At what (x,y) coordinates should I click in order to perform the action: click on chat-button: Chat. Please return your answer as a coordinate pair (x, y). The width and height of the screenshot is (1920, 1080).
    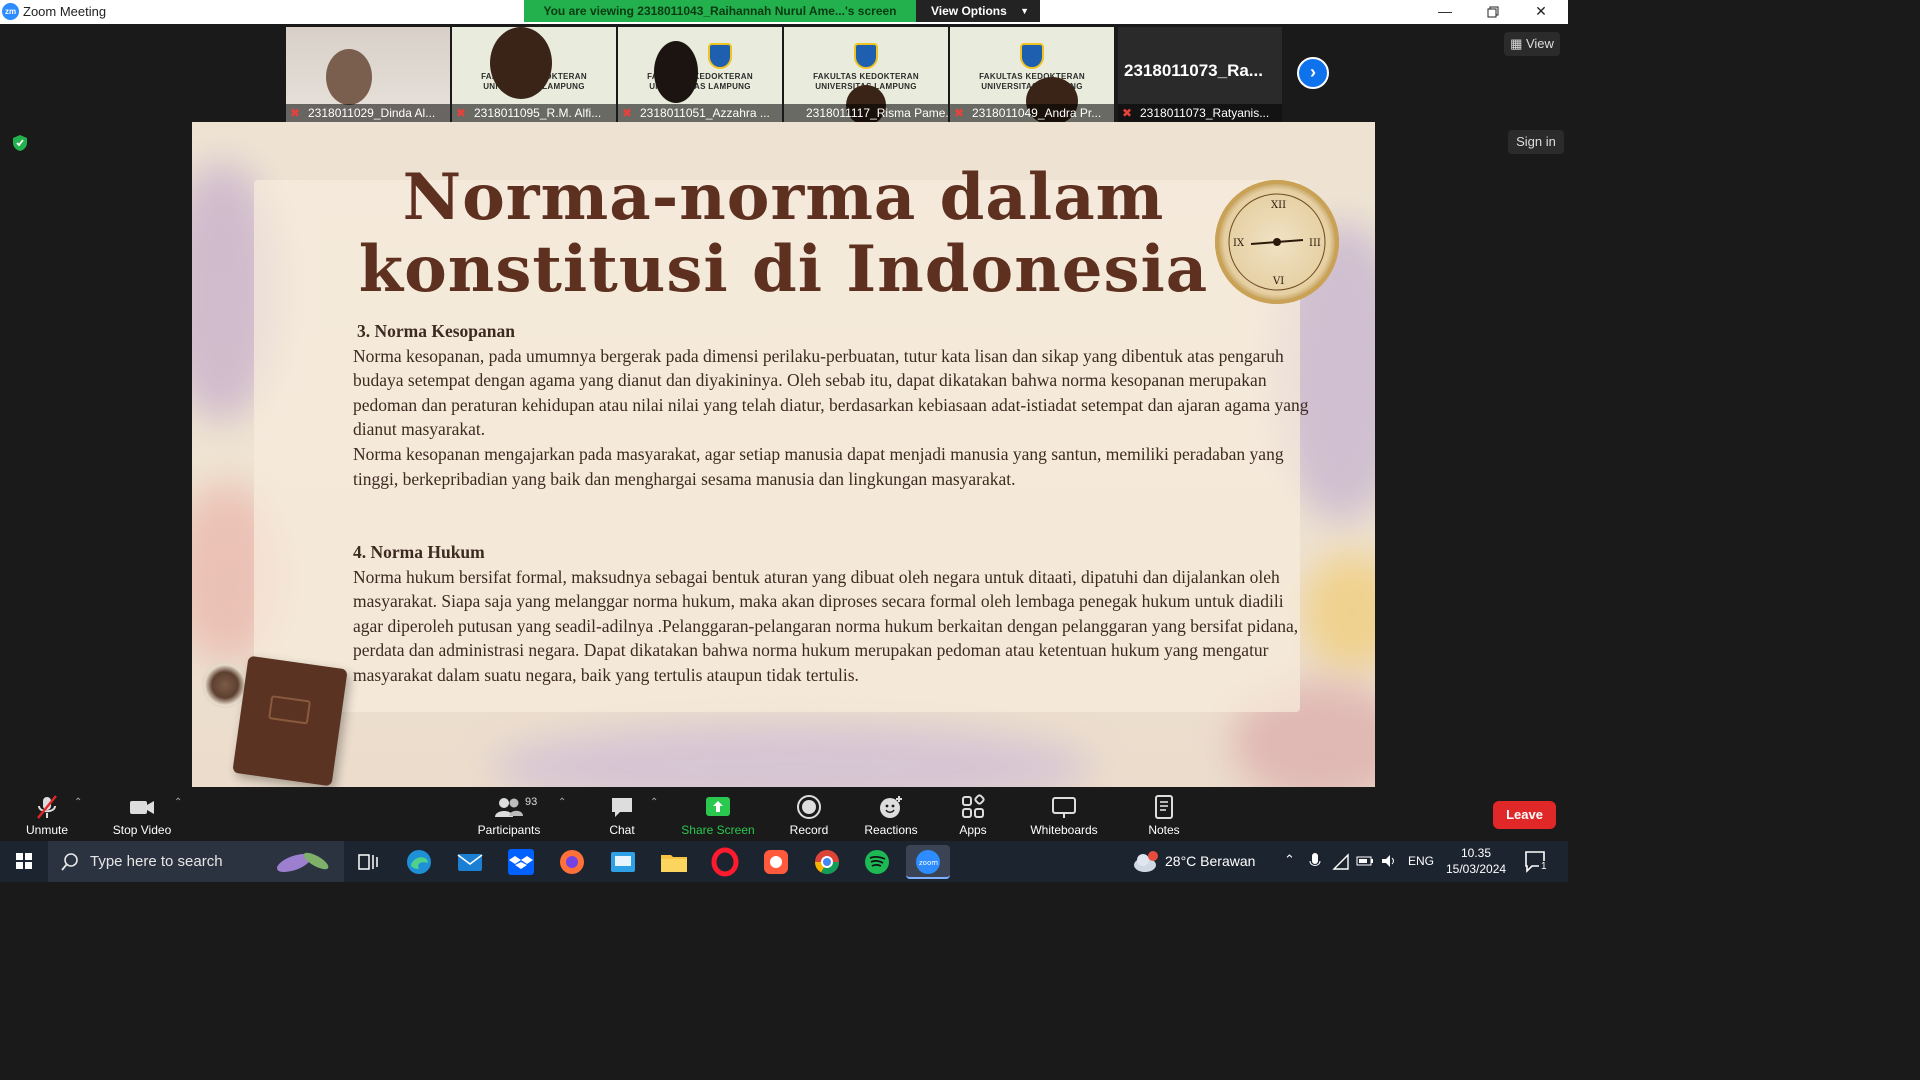
    Looking at the image, I should click on (622, 814).